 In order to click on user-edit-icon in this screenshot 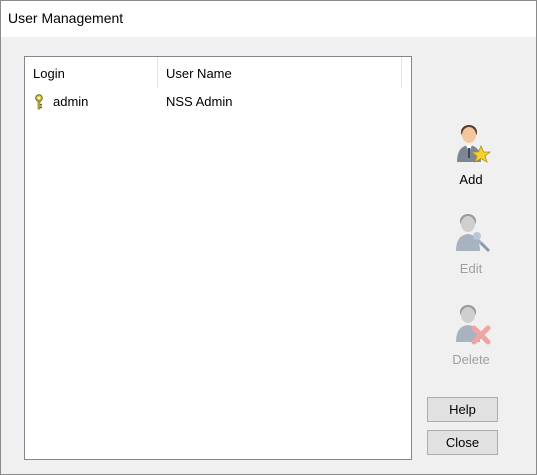, I will do `click(473, 233)`.